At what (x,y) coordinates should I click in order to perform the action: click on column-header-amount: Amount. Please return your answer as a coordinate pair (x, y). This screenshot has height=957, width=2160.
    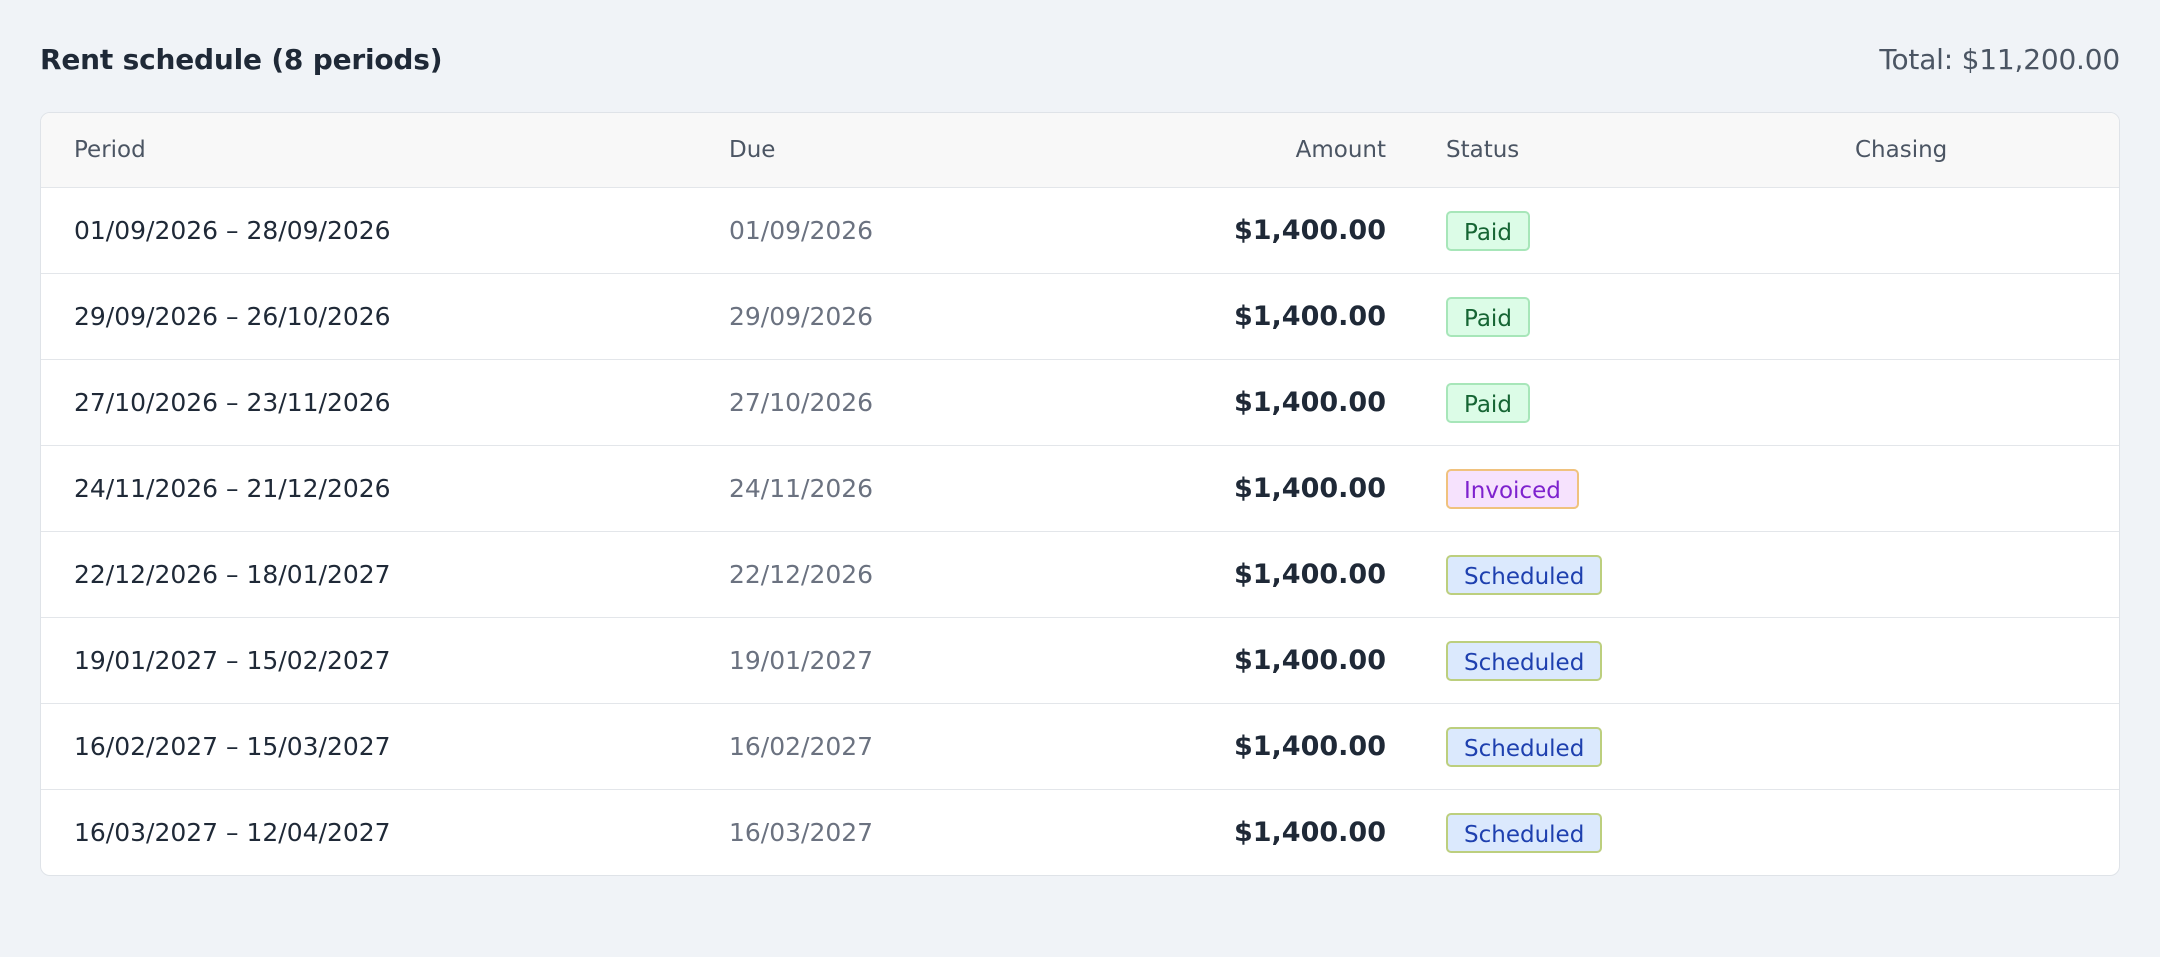
    Looking at the image, I should click on (1340, 150).